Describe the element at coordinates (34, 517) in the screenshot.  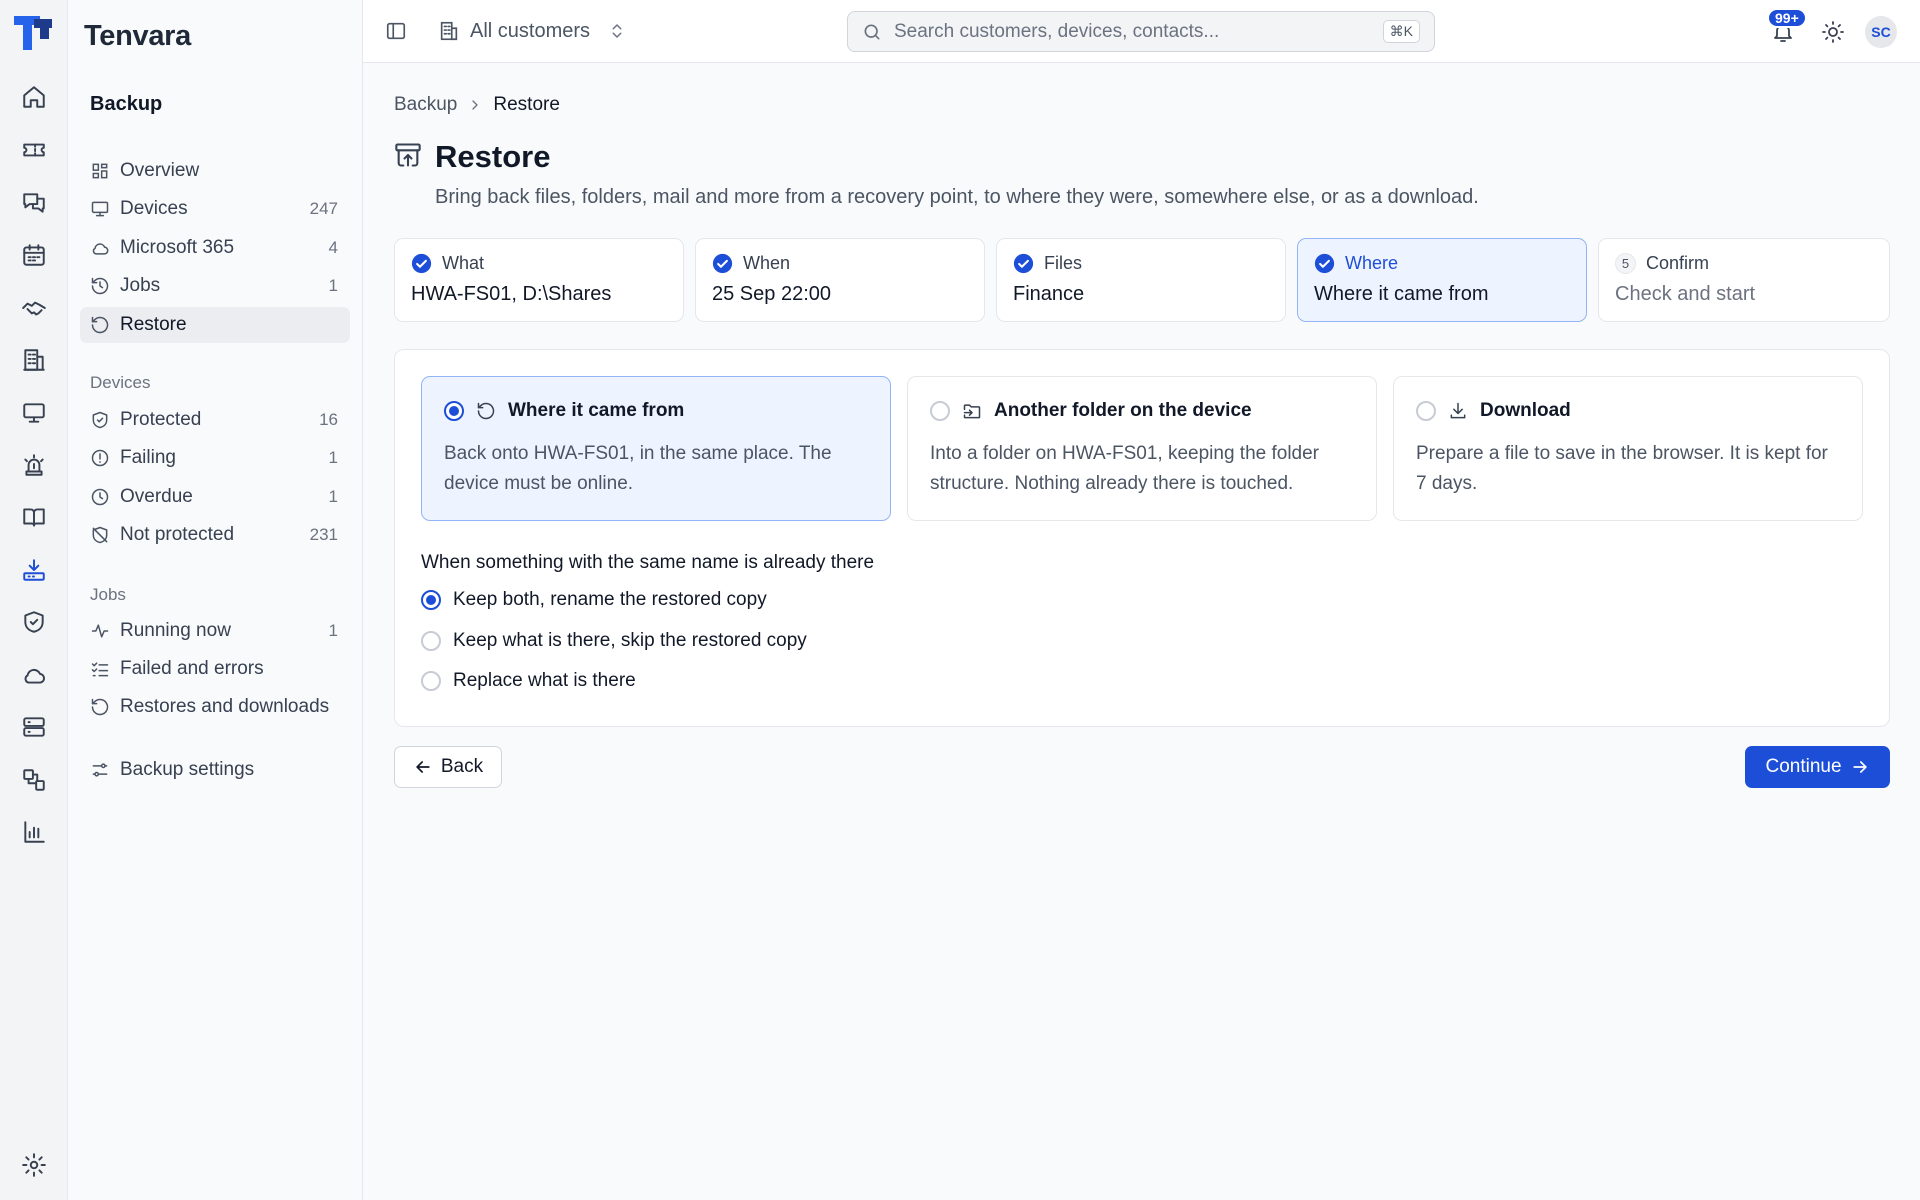
I see `book-icon` at that location.